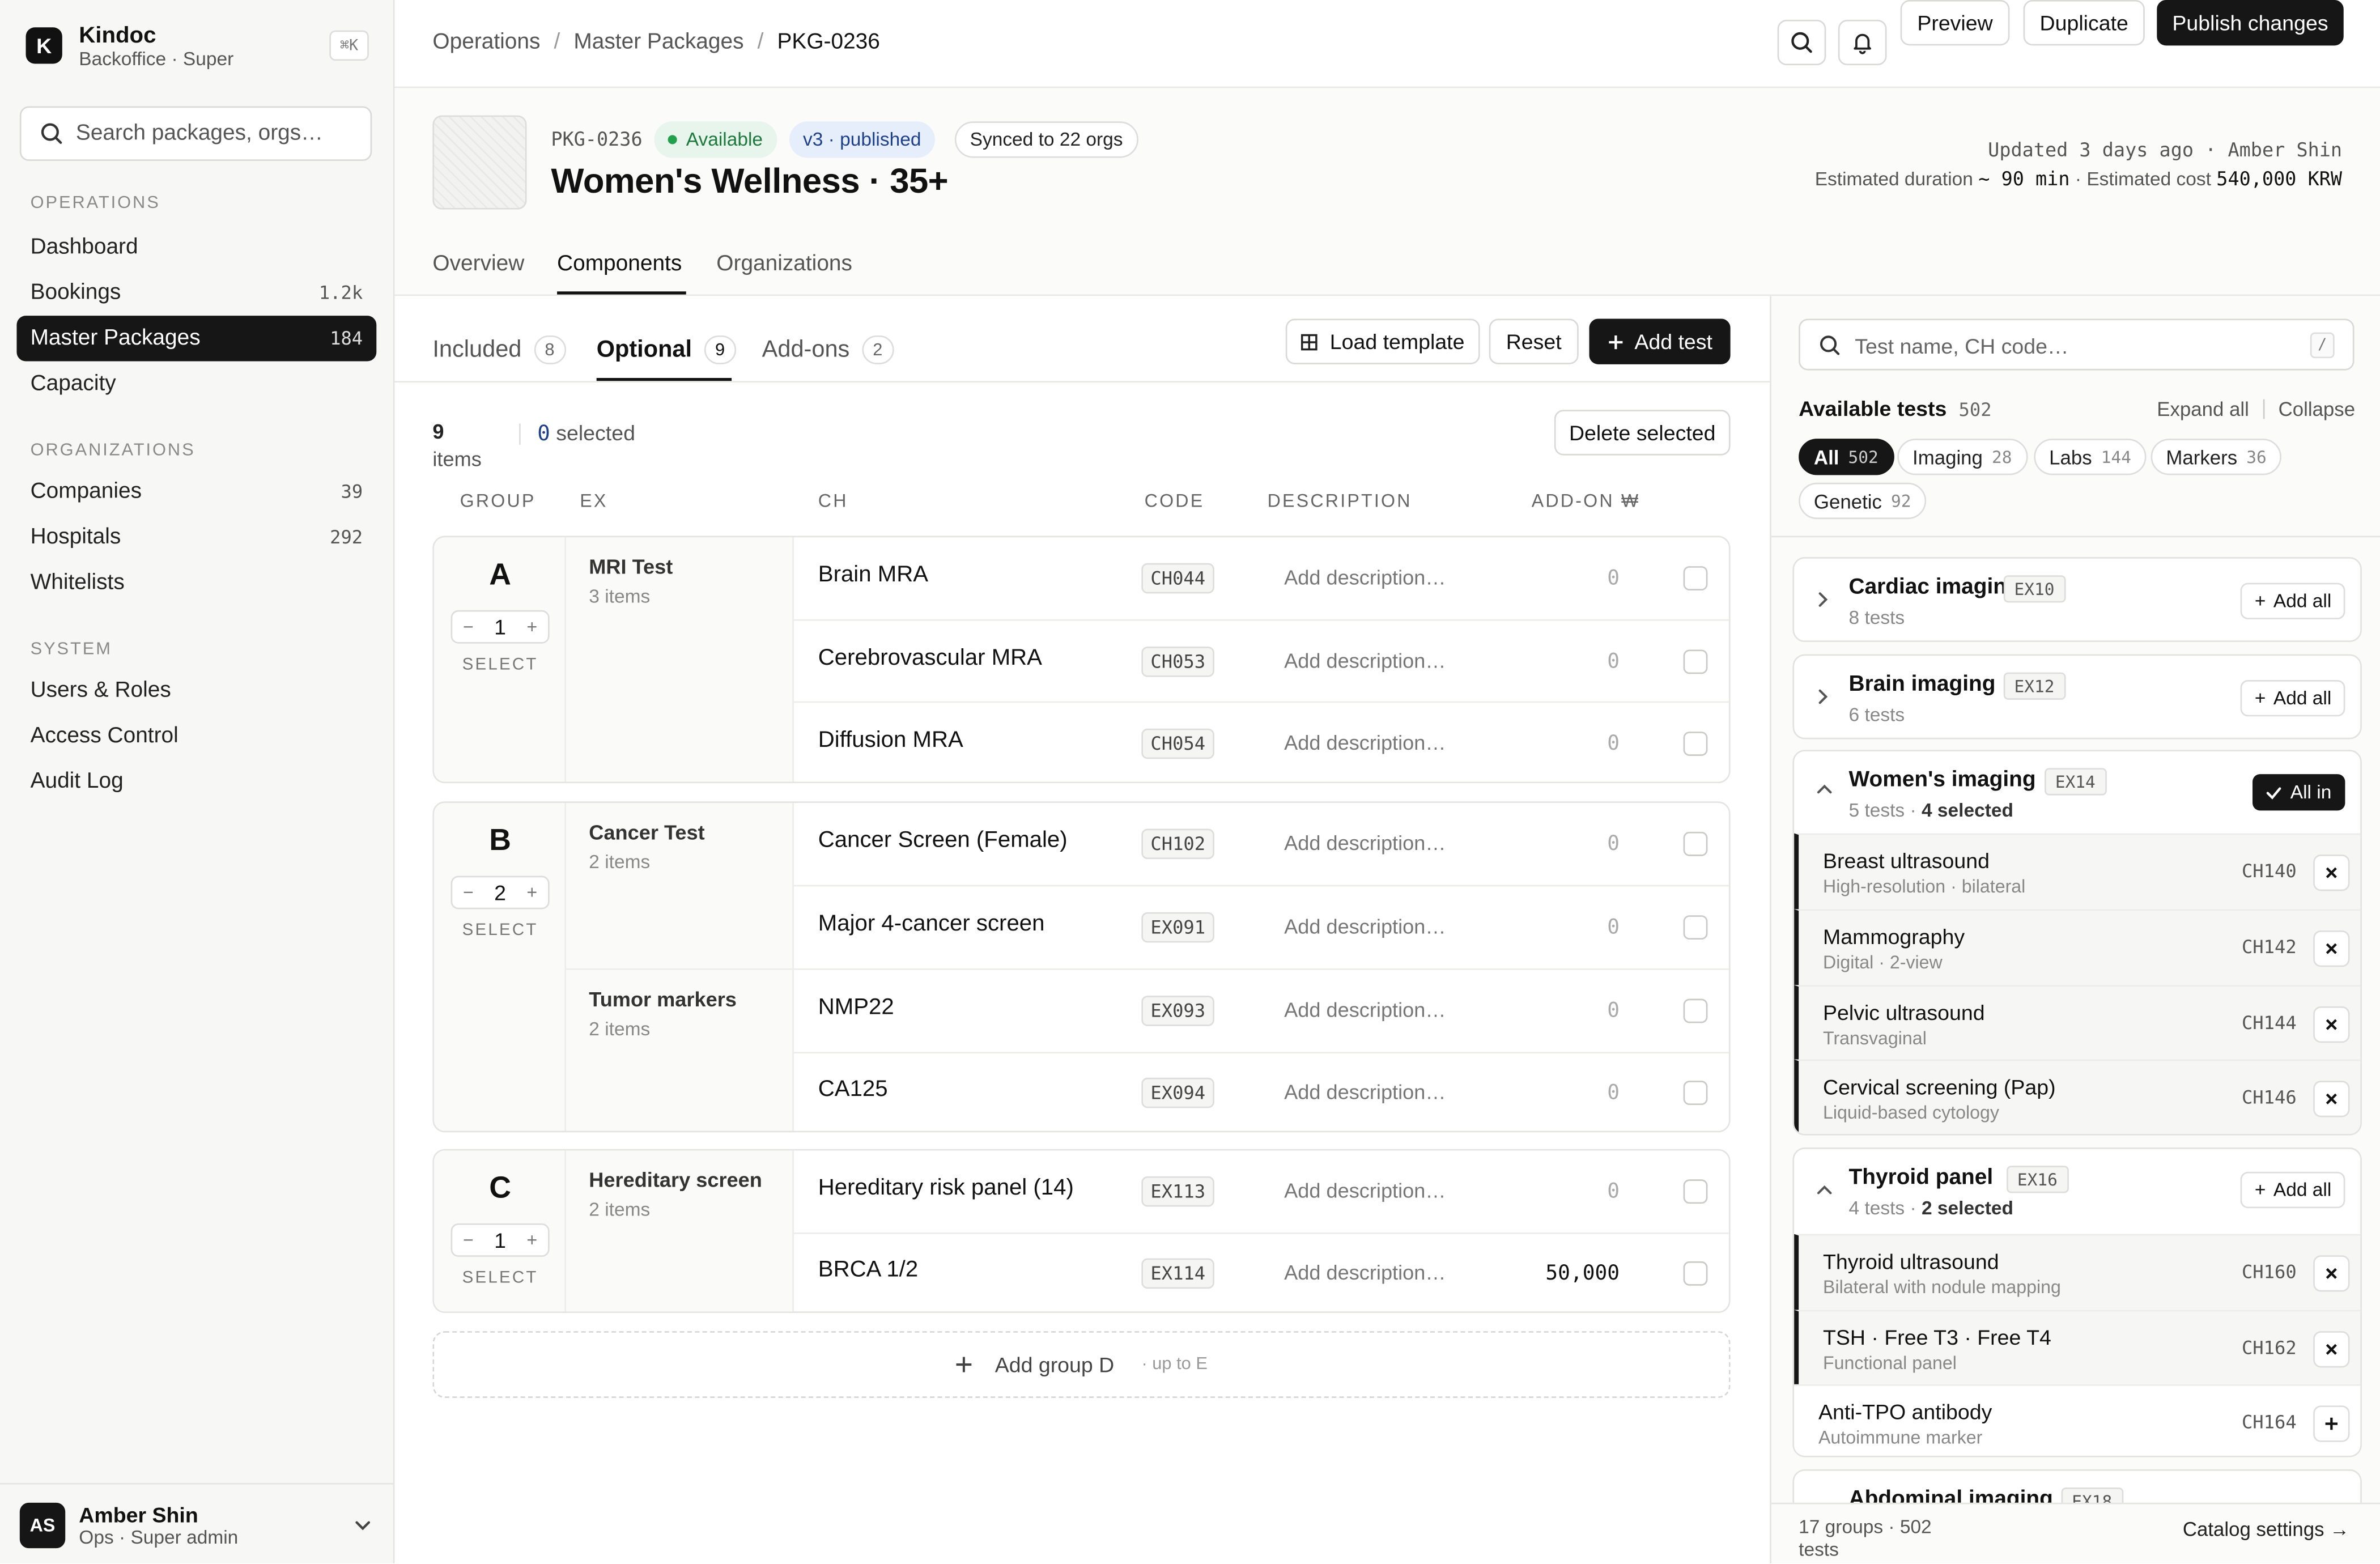  Describe the element at coordinates (196, 736) in the screenshot. I see `sidebar-item-access-control: Access Control` at that location.